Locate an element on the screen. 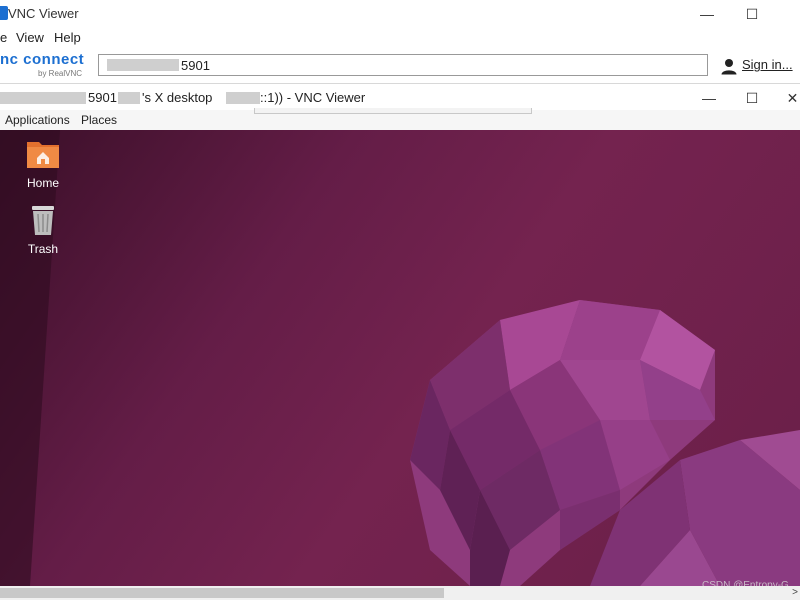 The height and width of the screenshot is (600, 800). session-close-button: ✕ is located at coordinates (792, 98).